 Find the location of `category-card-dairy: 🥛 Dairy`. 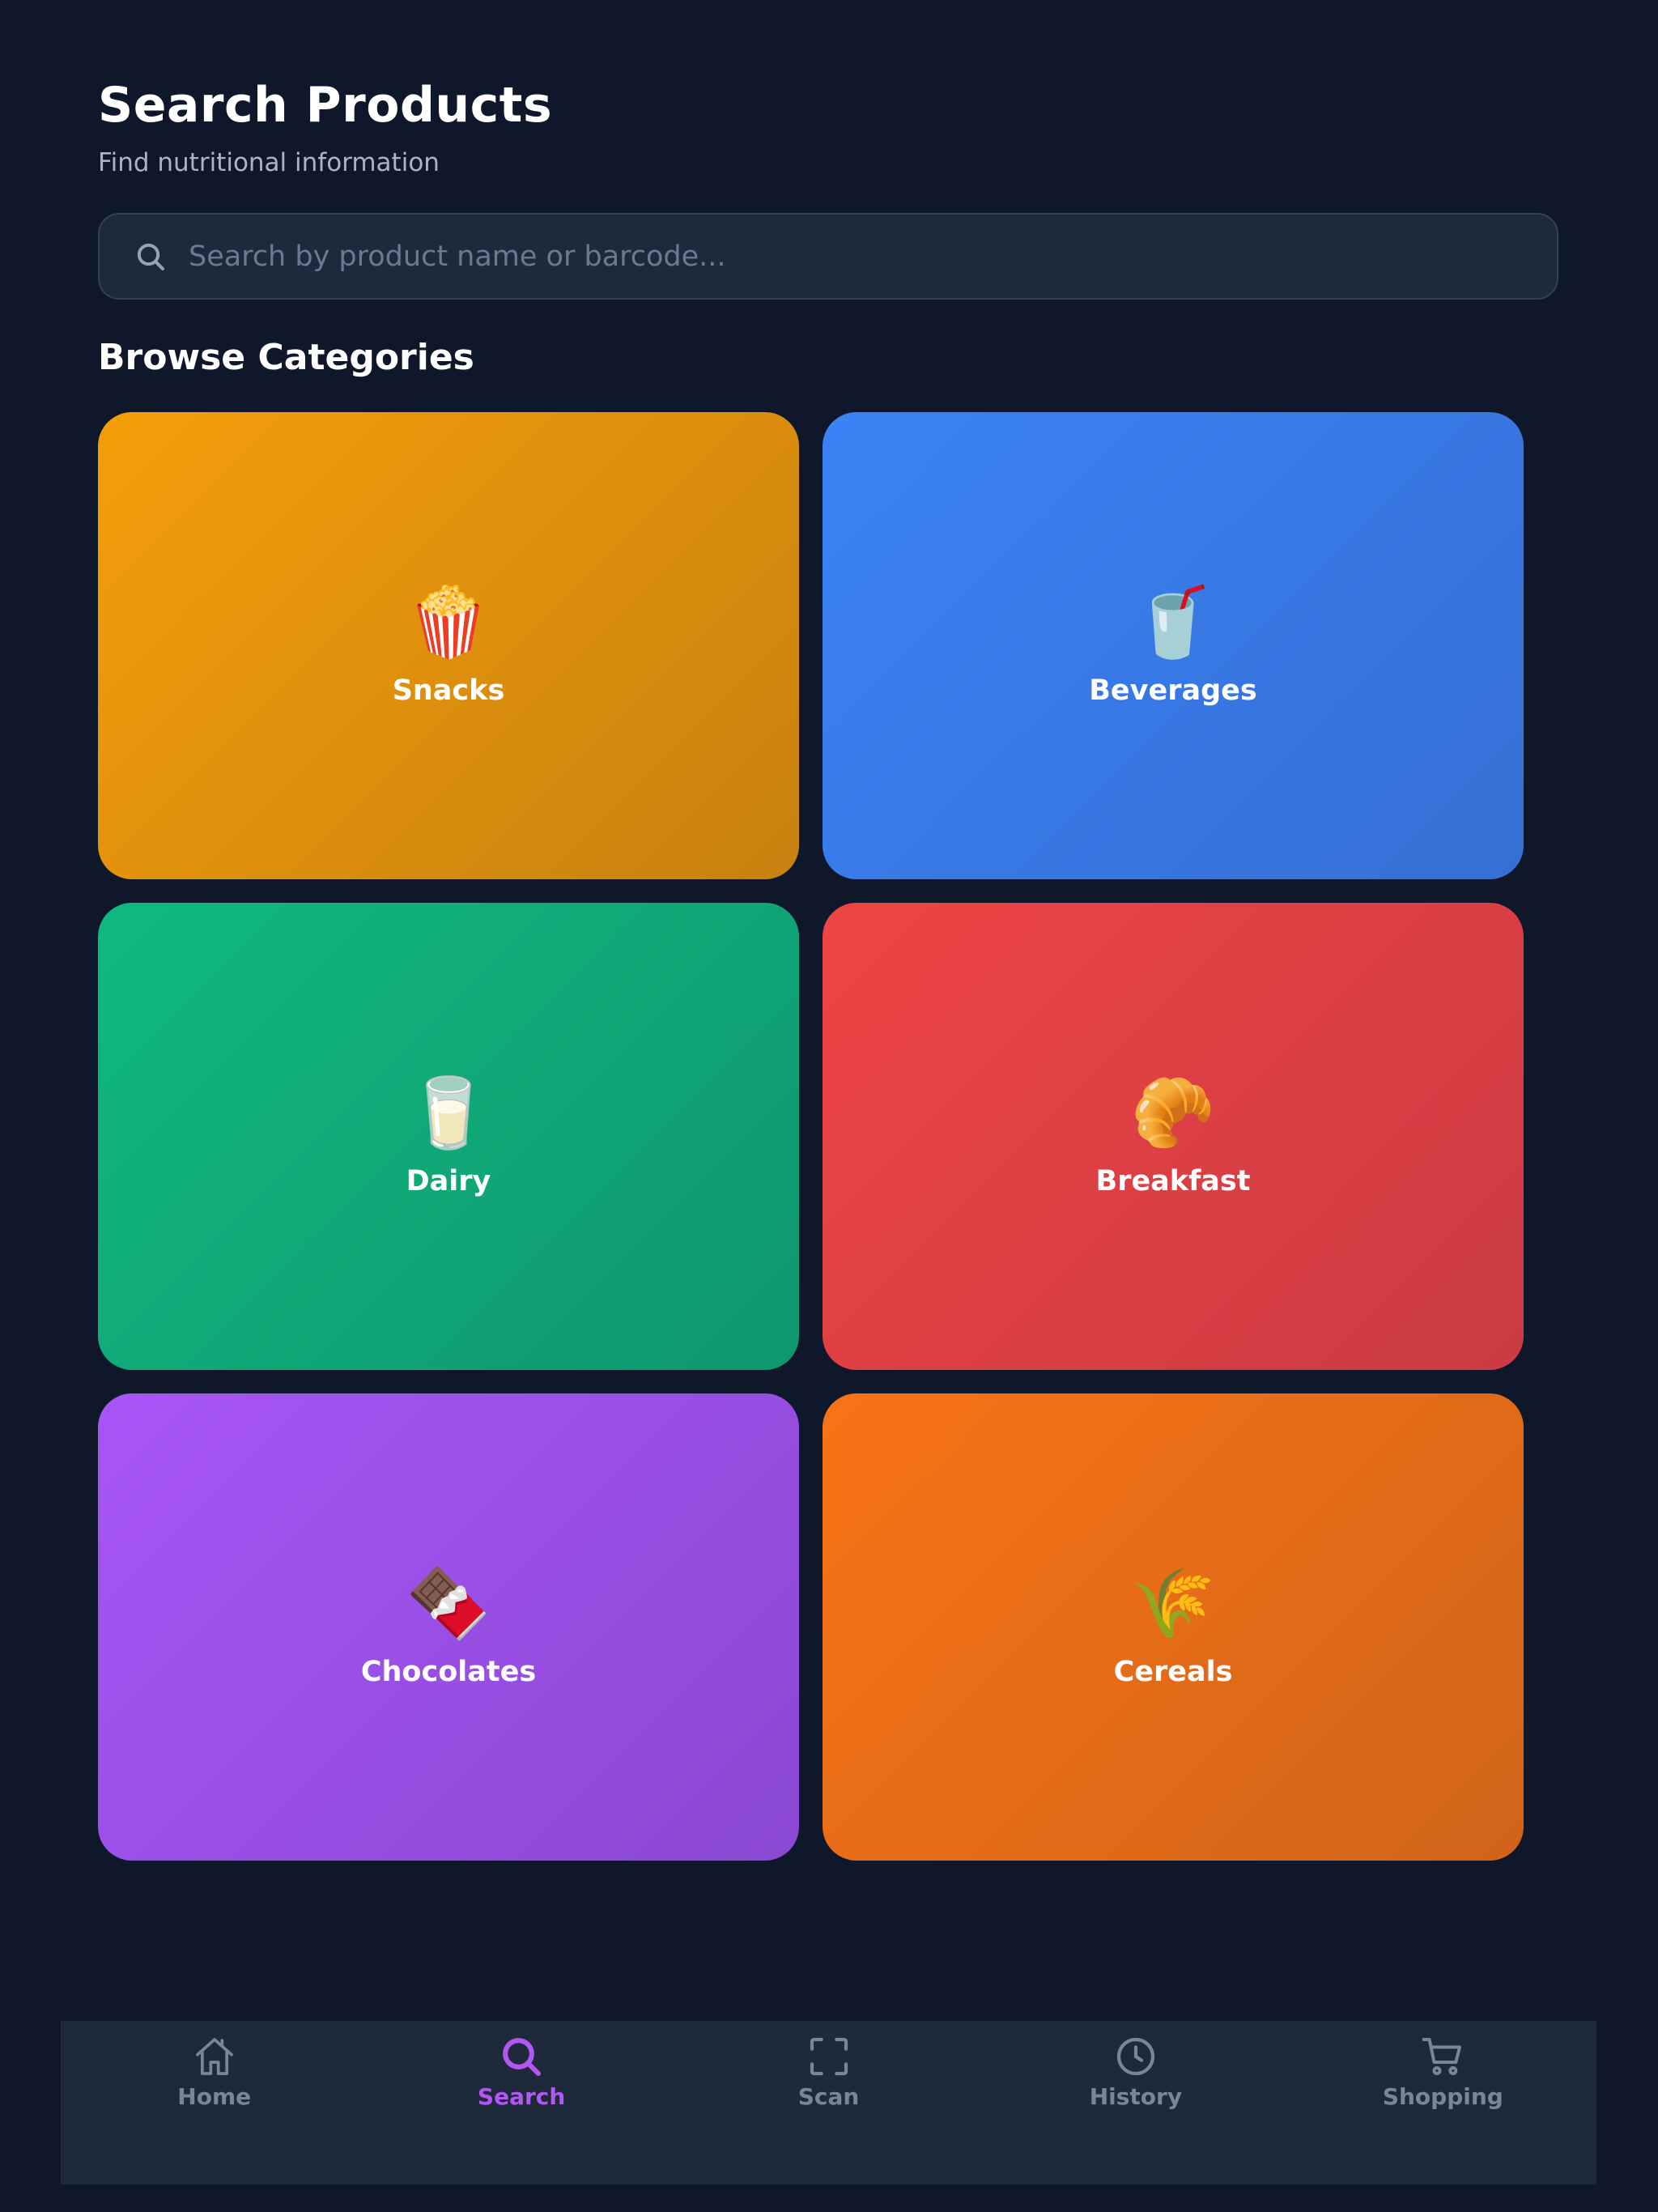

category-card-dairy: 🥛 Dairy is located at coordinates (448, 1137).